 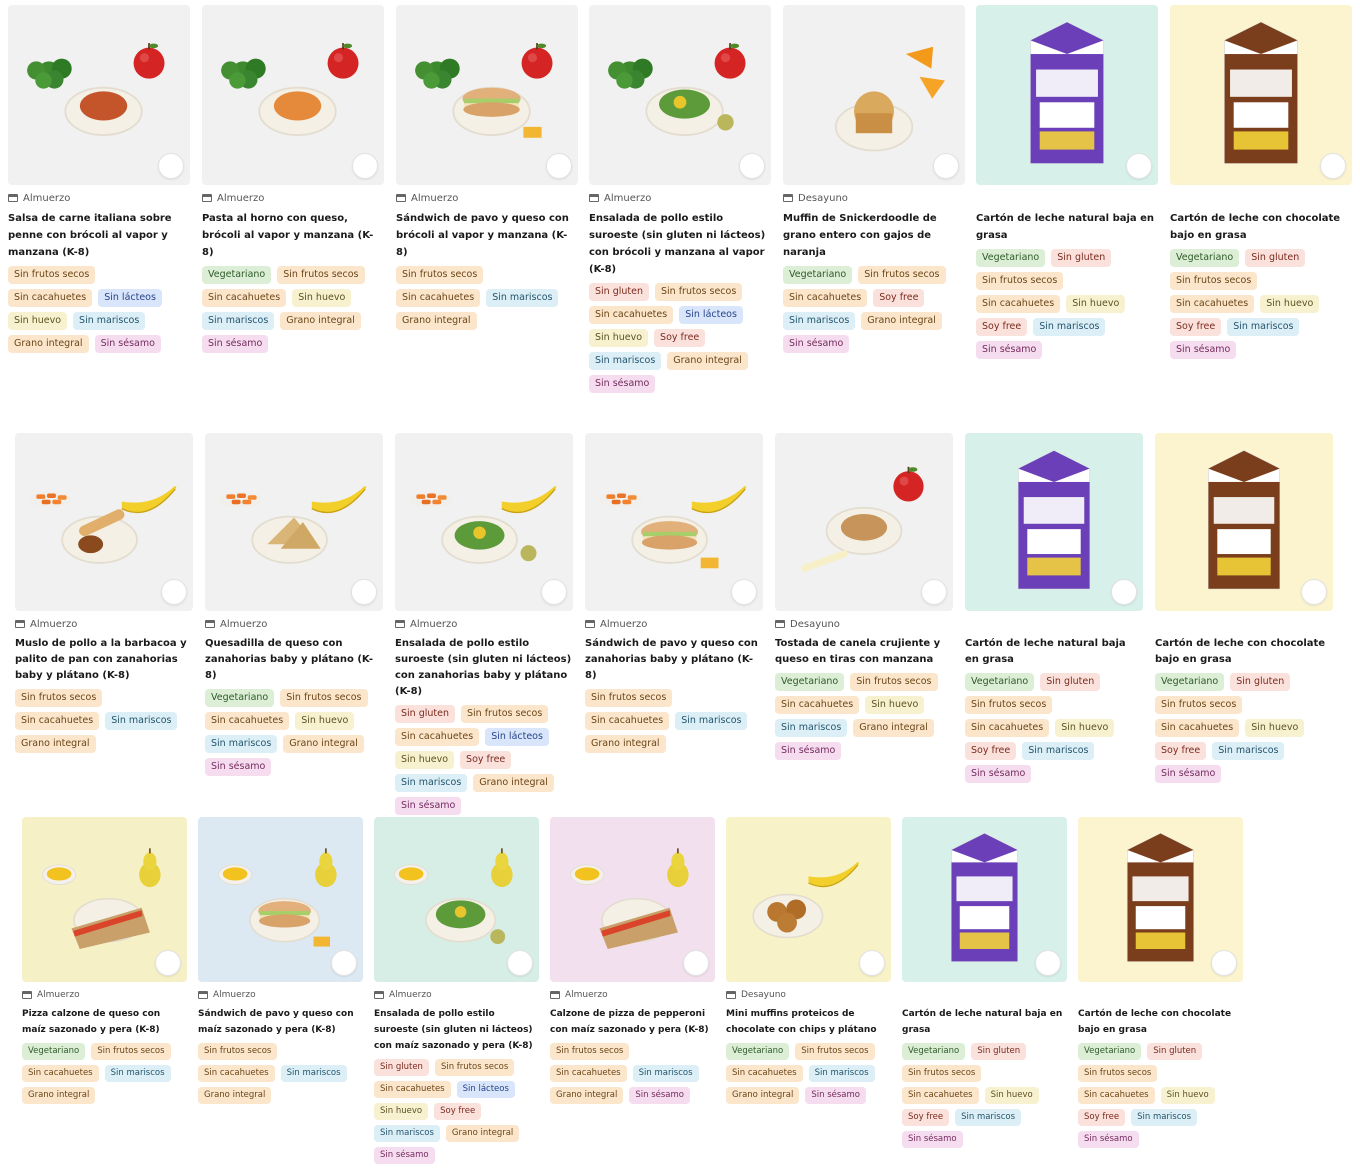 I want to click on meal-type-label: Almuerzo, so click(x=234, y=994).